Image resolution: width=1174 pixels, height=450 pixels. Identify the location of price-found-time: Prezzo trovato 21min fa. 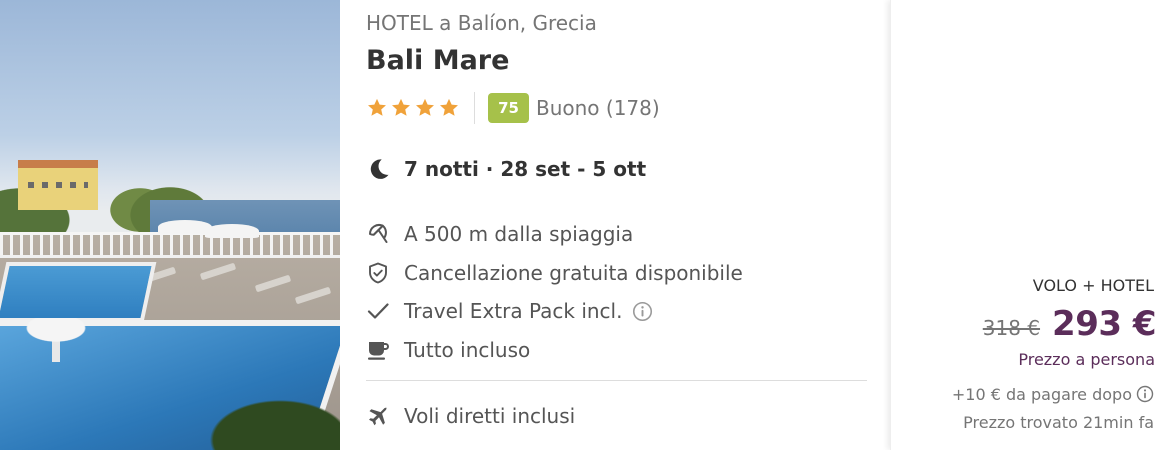
(1058, 422).